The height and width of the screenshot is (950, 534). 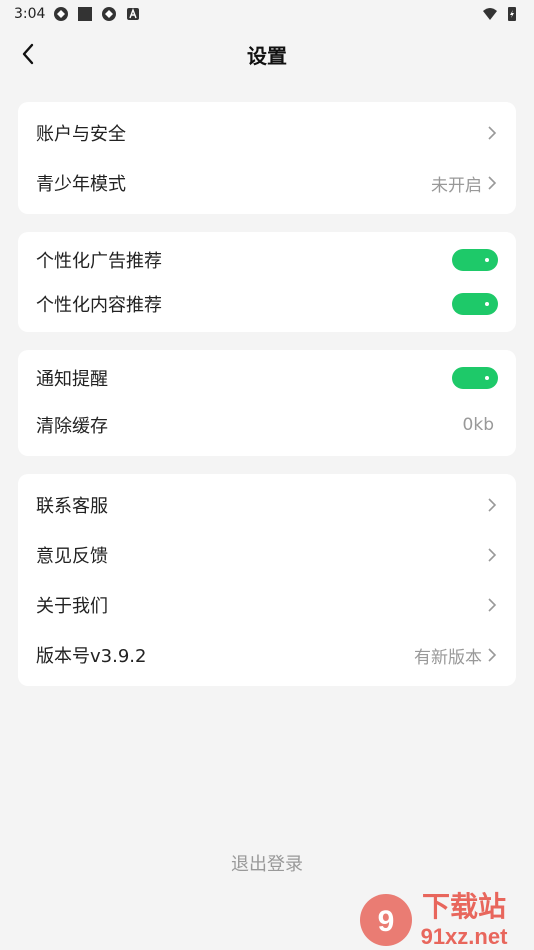 I want to click on page-title: 设置, so click(x=267, y=55).